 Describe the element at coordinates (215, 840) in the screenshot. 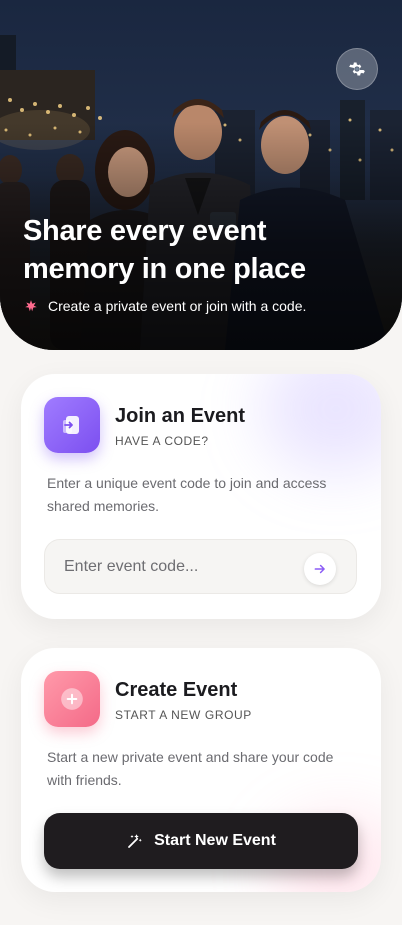

I see `start-new-event-label: Start New Event` at that location.